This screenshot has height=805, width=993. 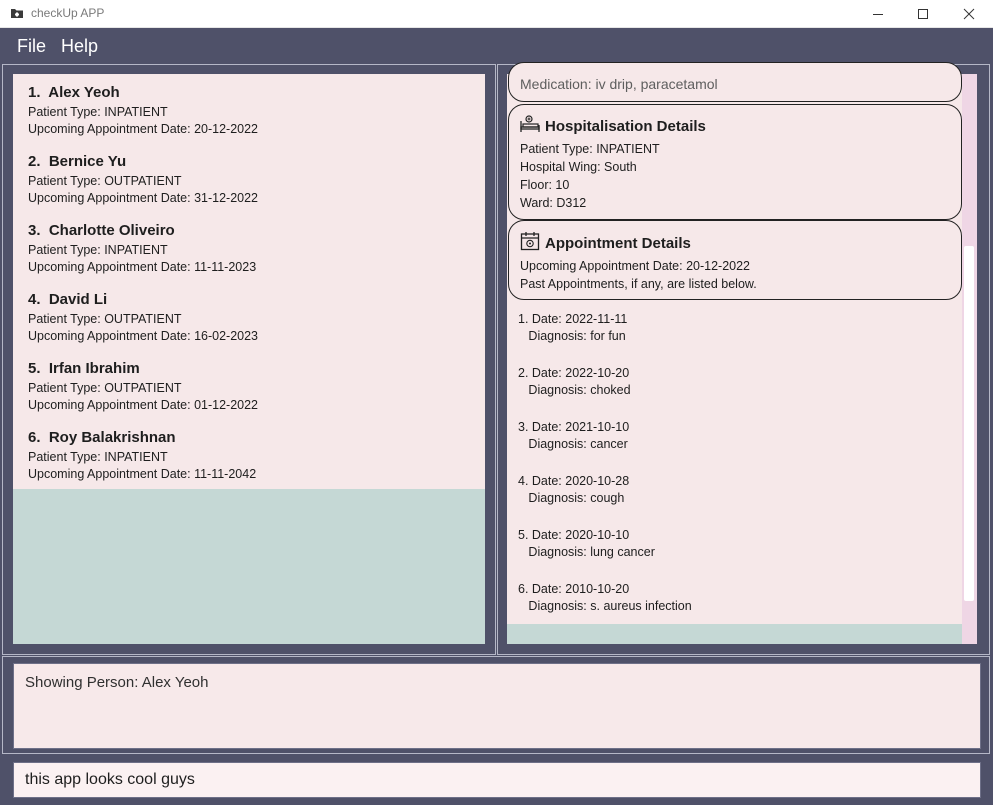 I want to click on medication-card: Medication: iv drip, paracetamol, so click(x=735, y=82).